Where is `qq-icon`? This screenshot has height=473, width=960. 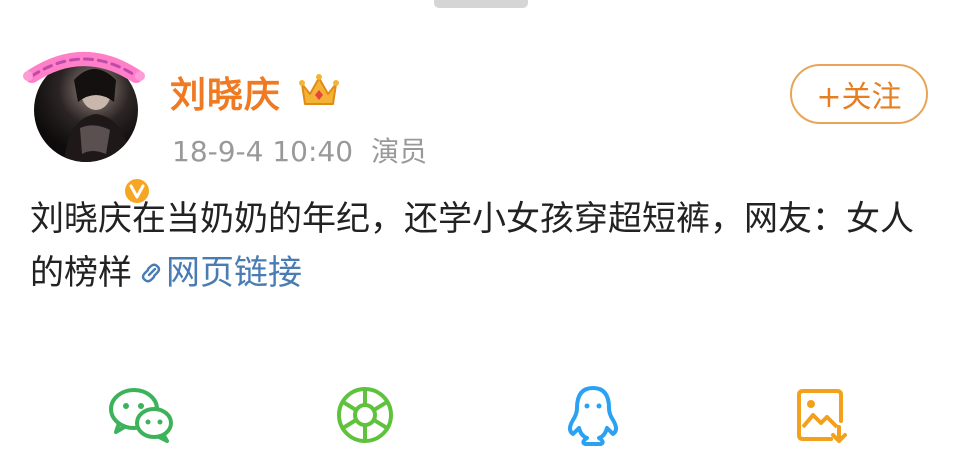
qq-icon is located at coordinates (593, 416).